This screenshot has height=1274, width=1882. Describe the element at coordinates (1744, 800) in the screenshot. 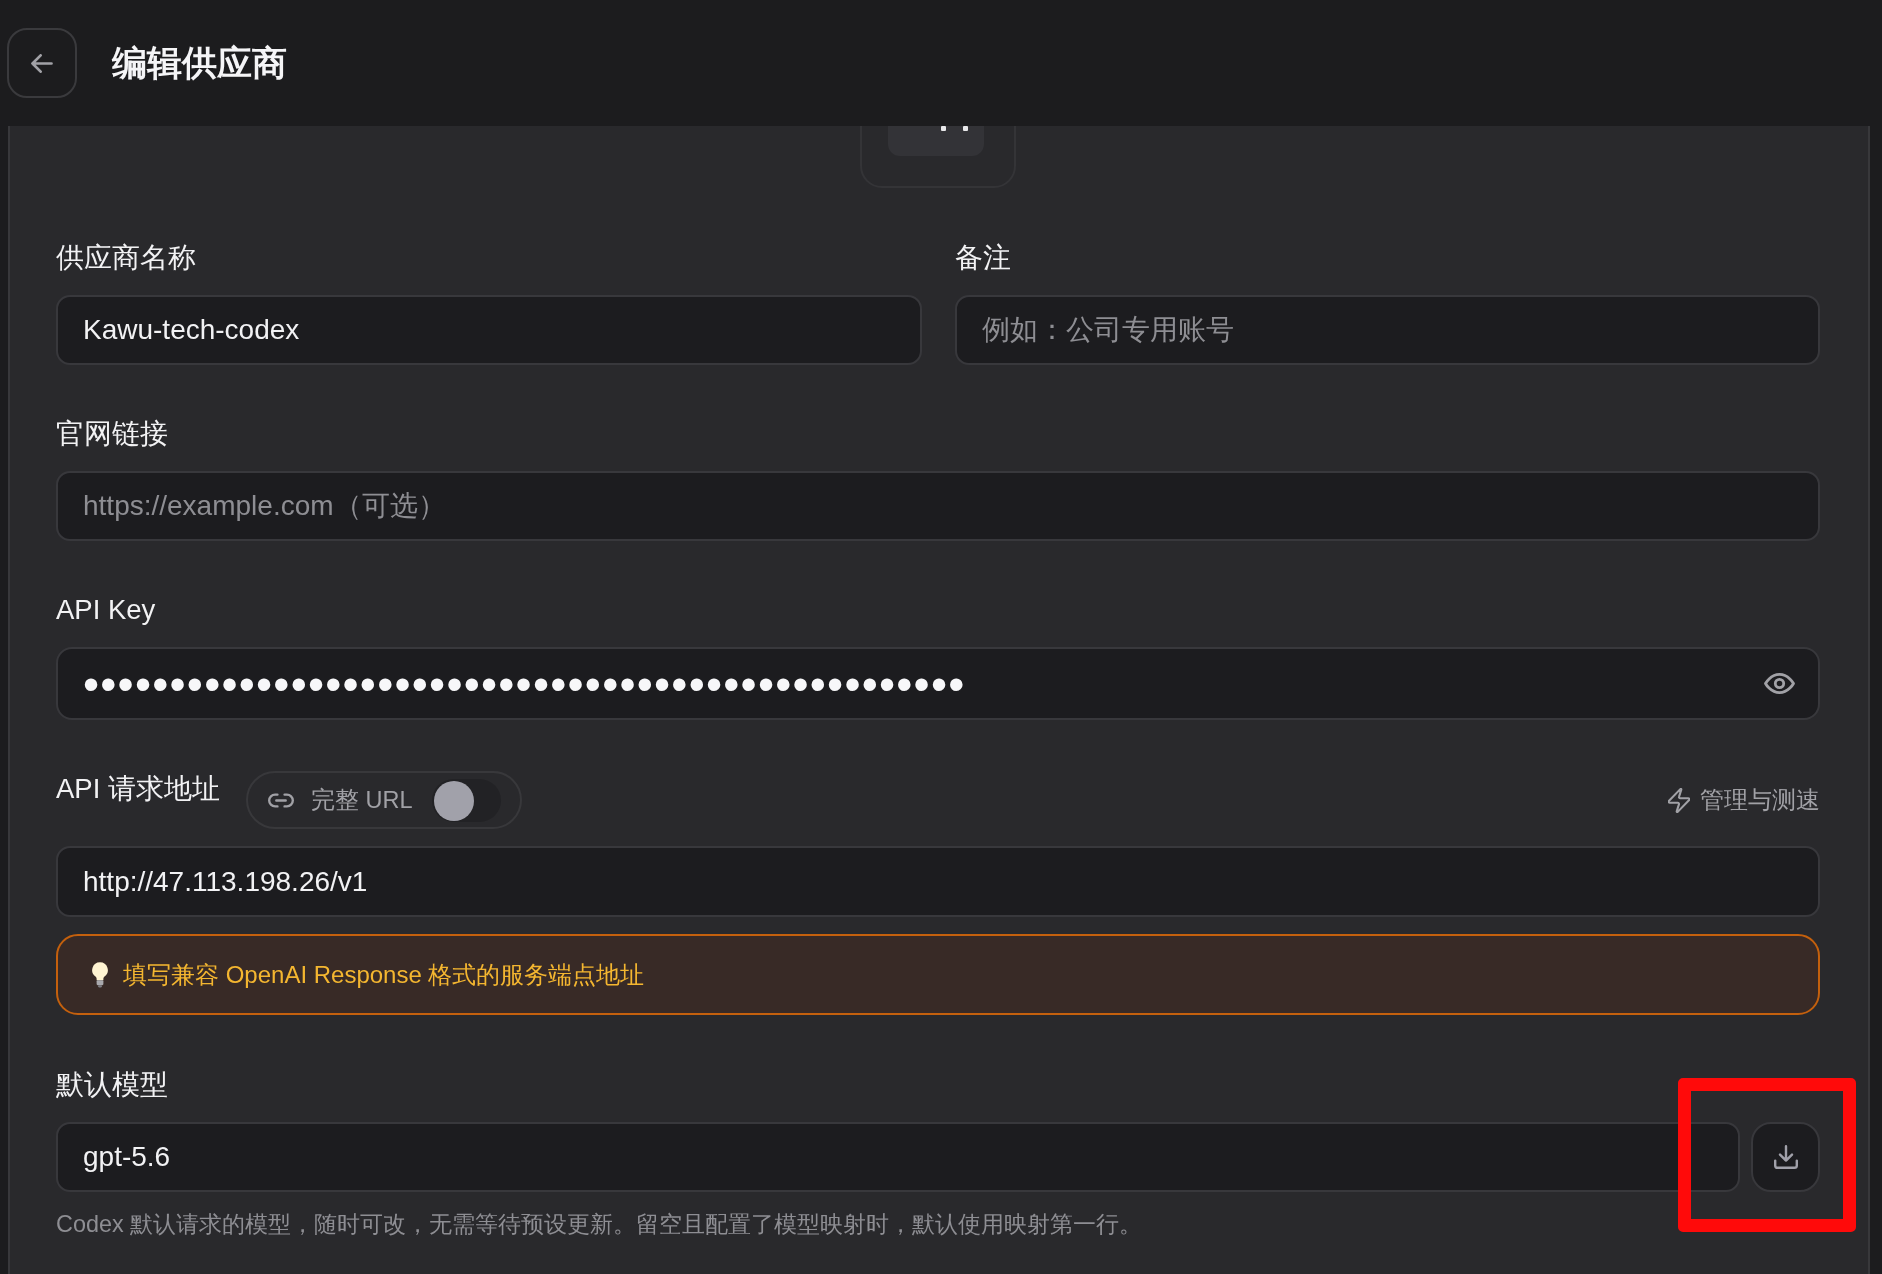

I see `manage-speed-test-link: 管理与测速` at that location.